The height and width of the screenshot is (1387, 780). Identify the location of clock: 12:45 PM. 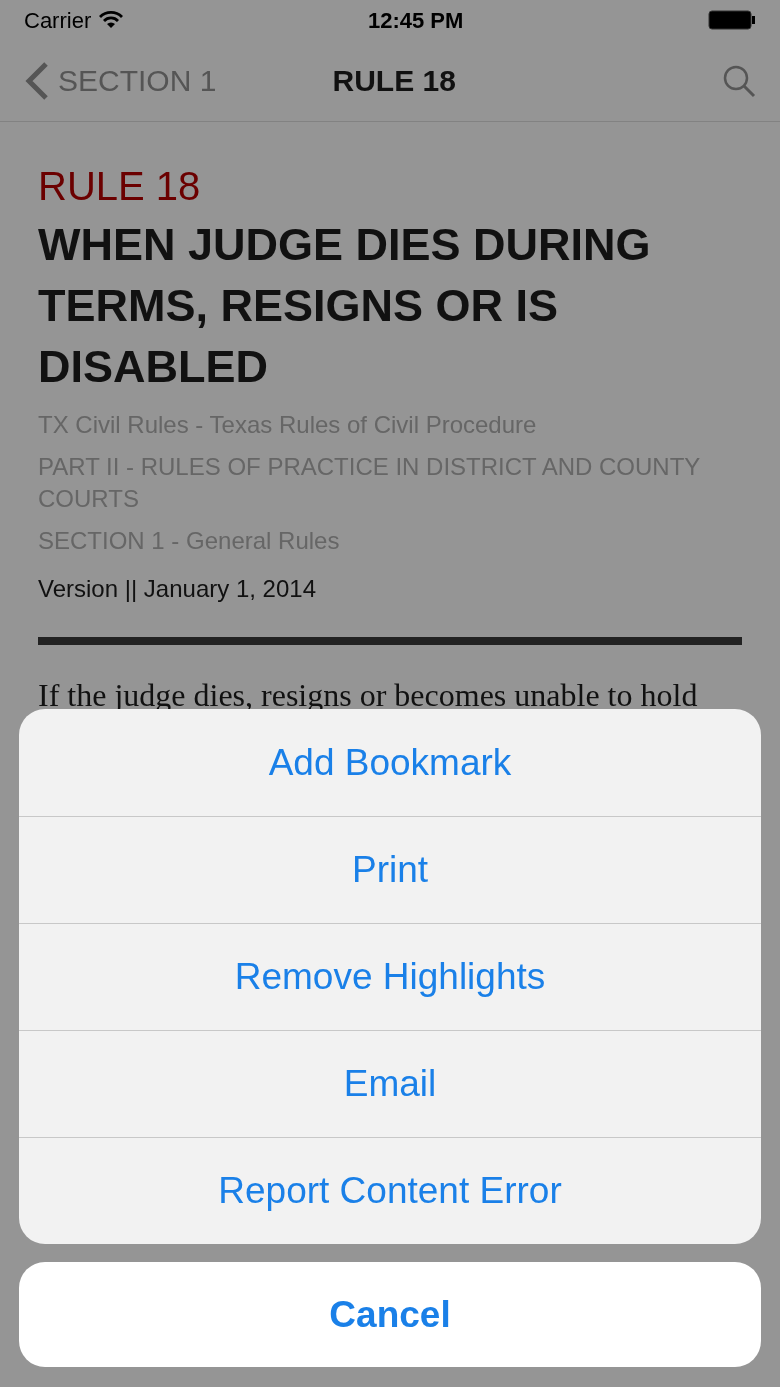
(415, 20).